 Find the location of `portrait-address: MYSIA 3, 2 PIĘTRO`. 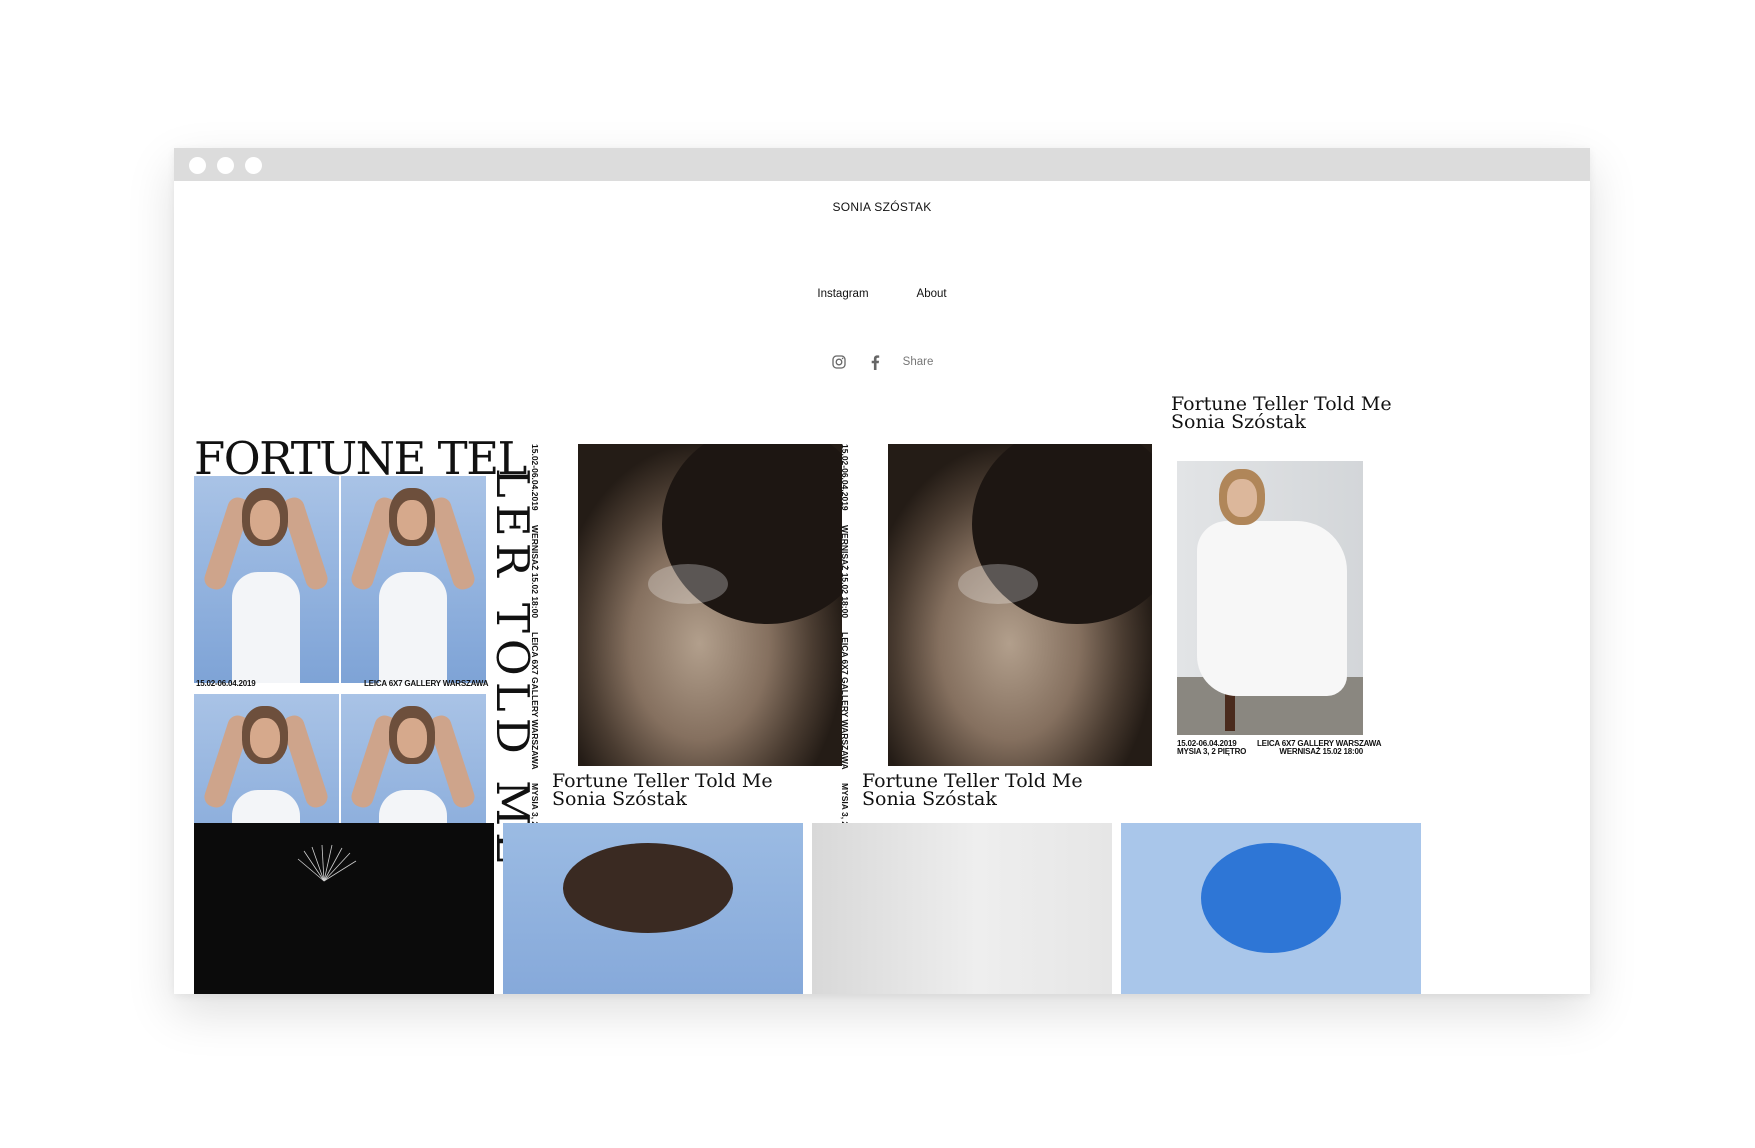

portrait-address: MYSIA 3, 2 PIĘTRO is located at coordinates (1212, 751).